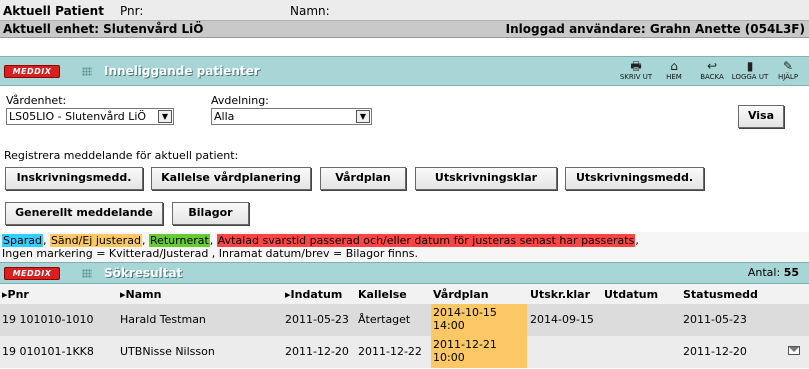  What do you see at coordinates (674, 77) in the screenshot?
I see `home-label: HEM` at bounding box center [674, 77].